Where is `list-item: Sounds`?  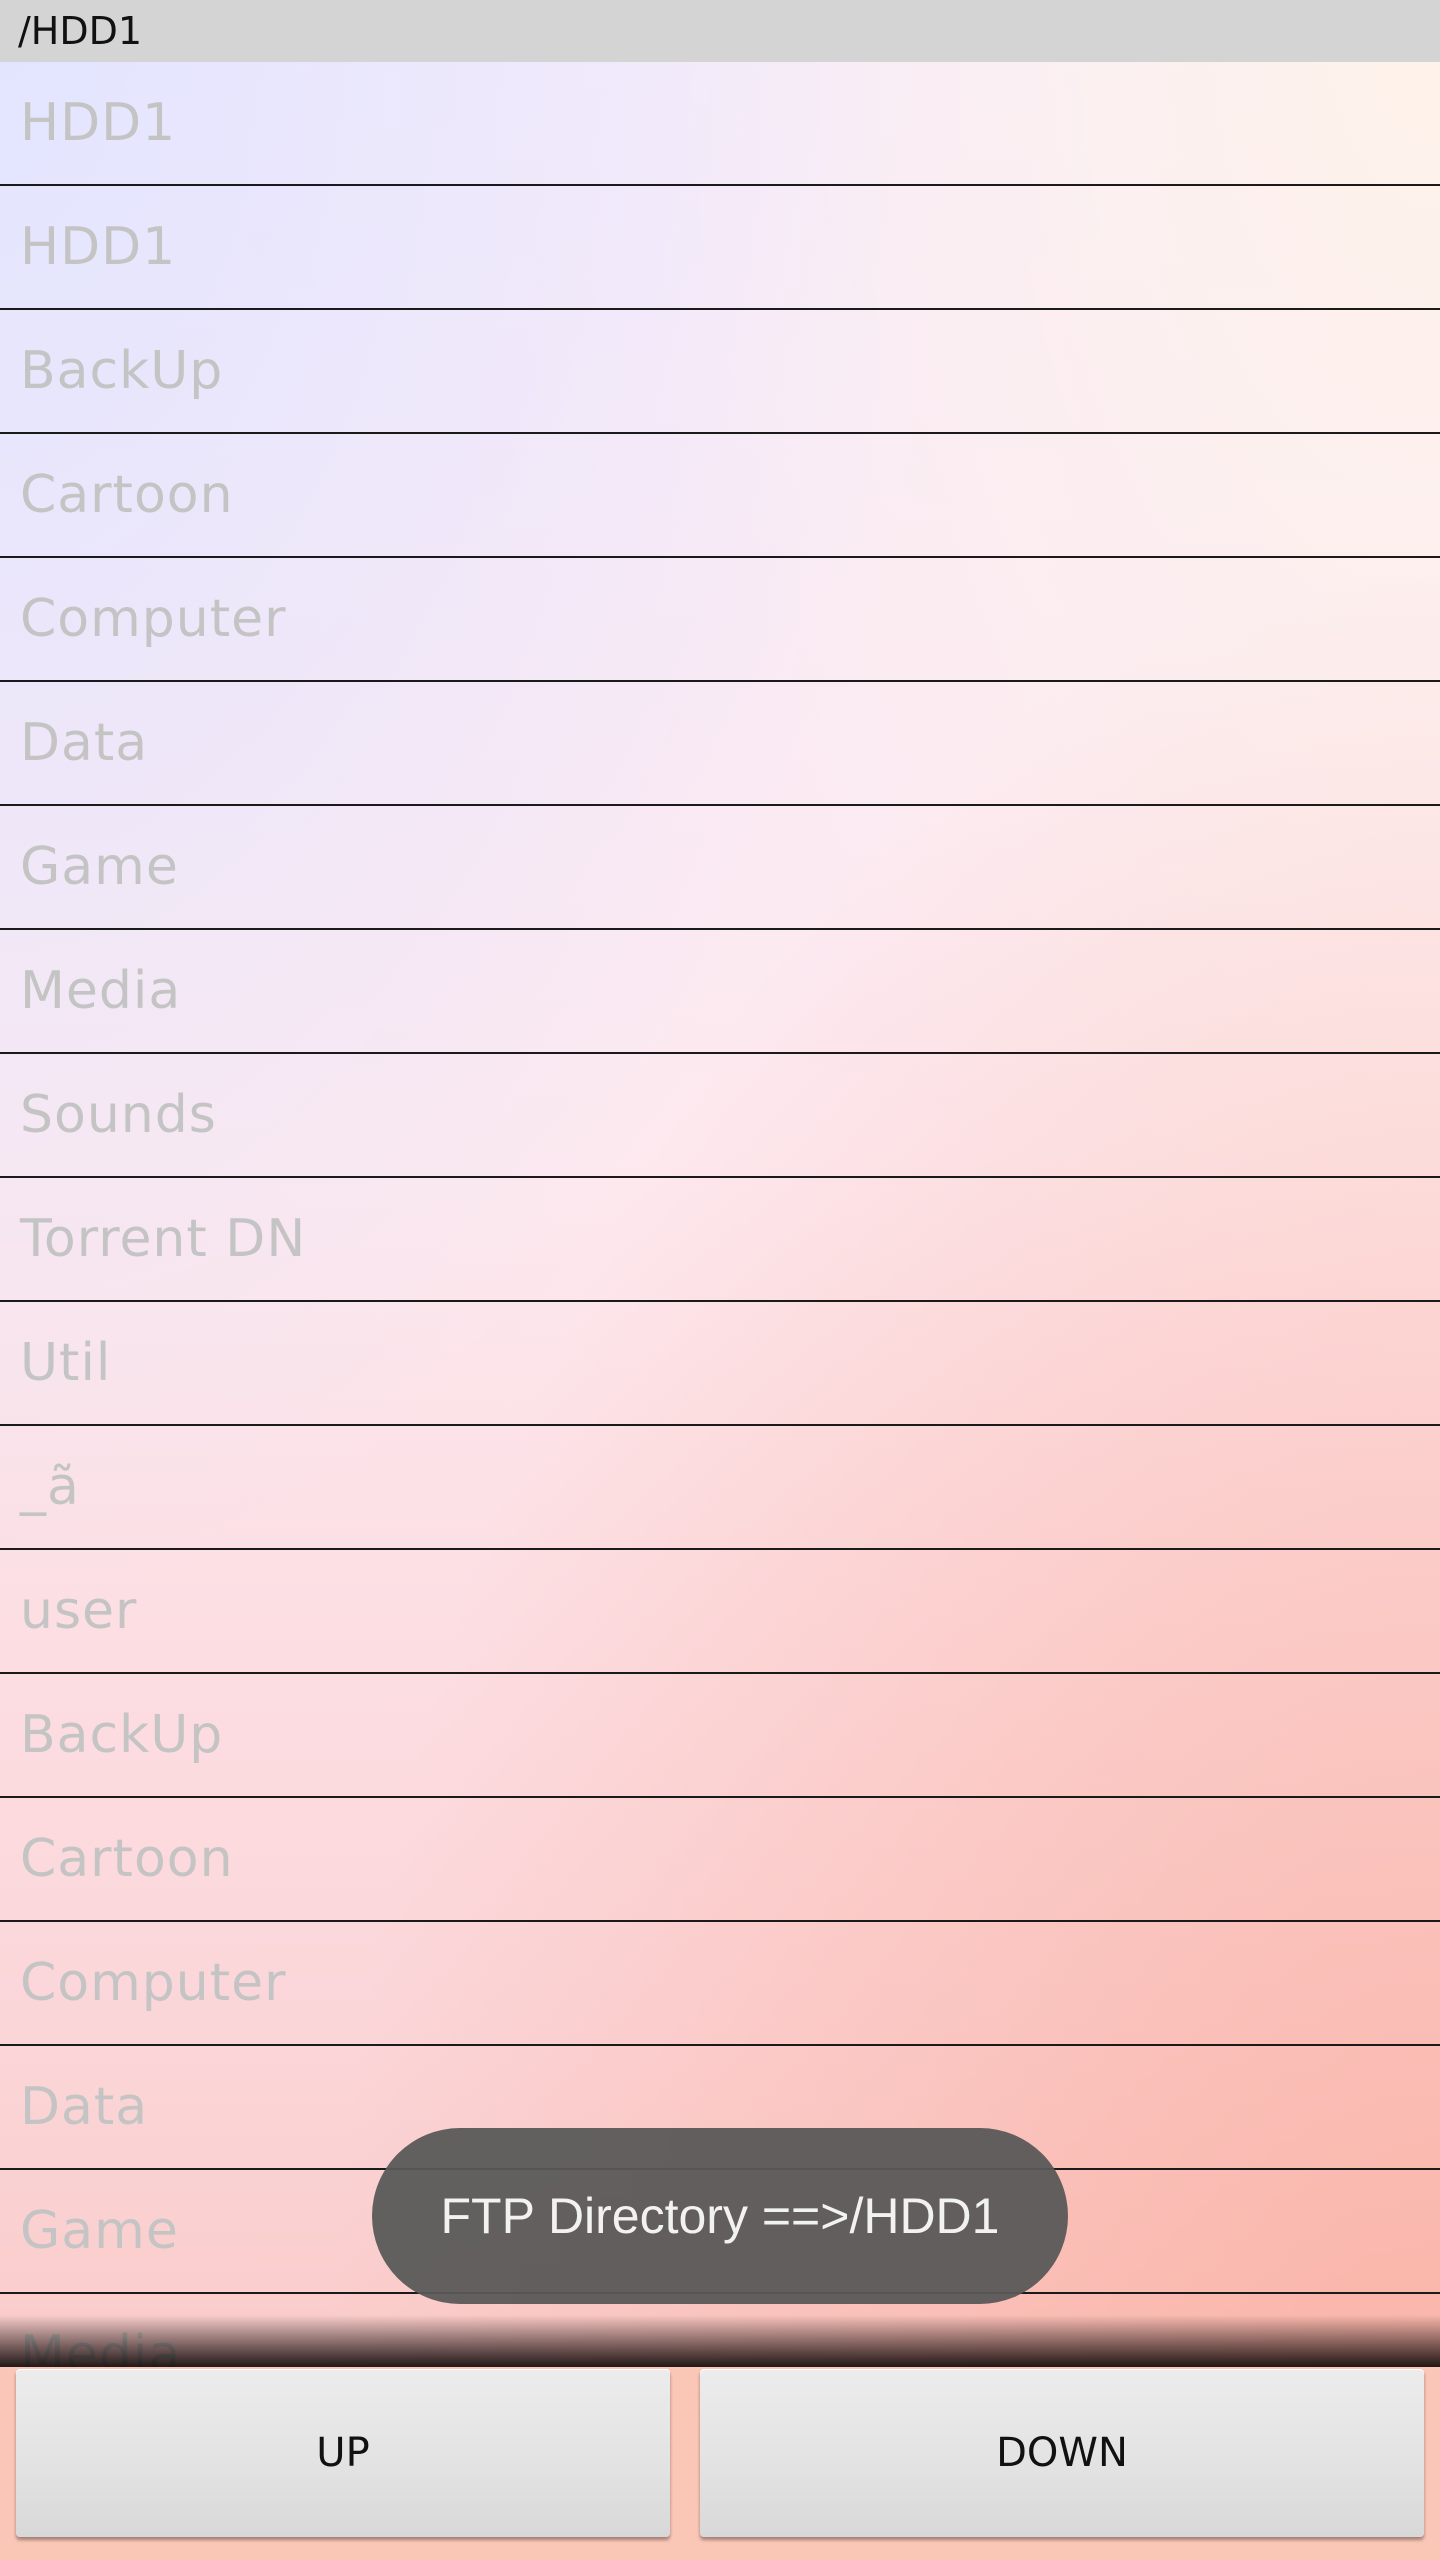 list-item: Sounds is located at coordinates (720, 1116).